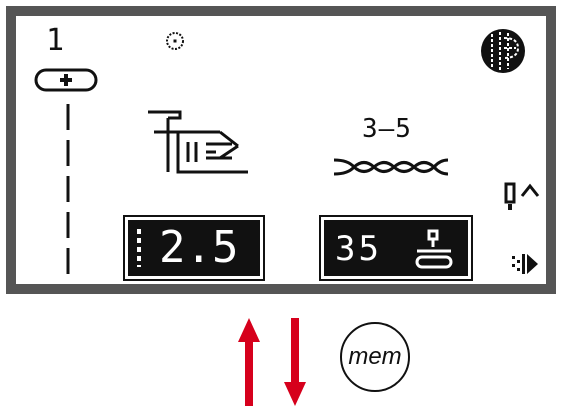 The image size is (562, 412). What do you see at coordinates (66, 80) in the screenshot?
I see `plus-pill-icon` at bounding box center [66, 80].